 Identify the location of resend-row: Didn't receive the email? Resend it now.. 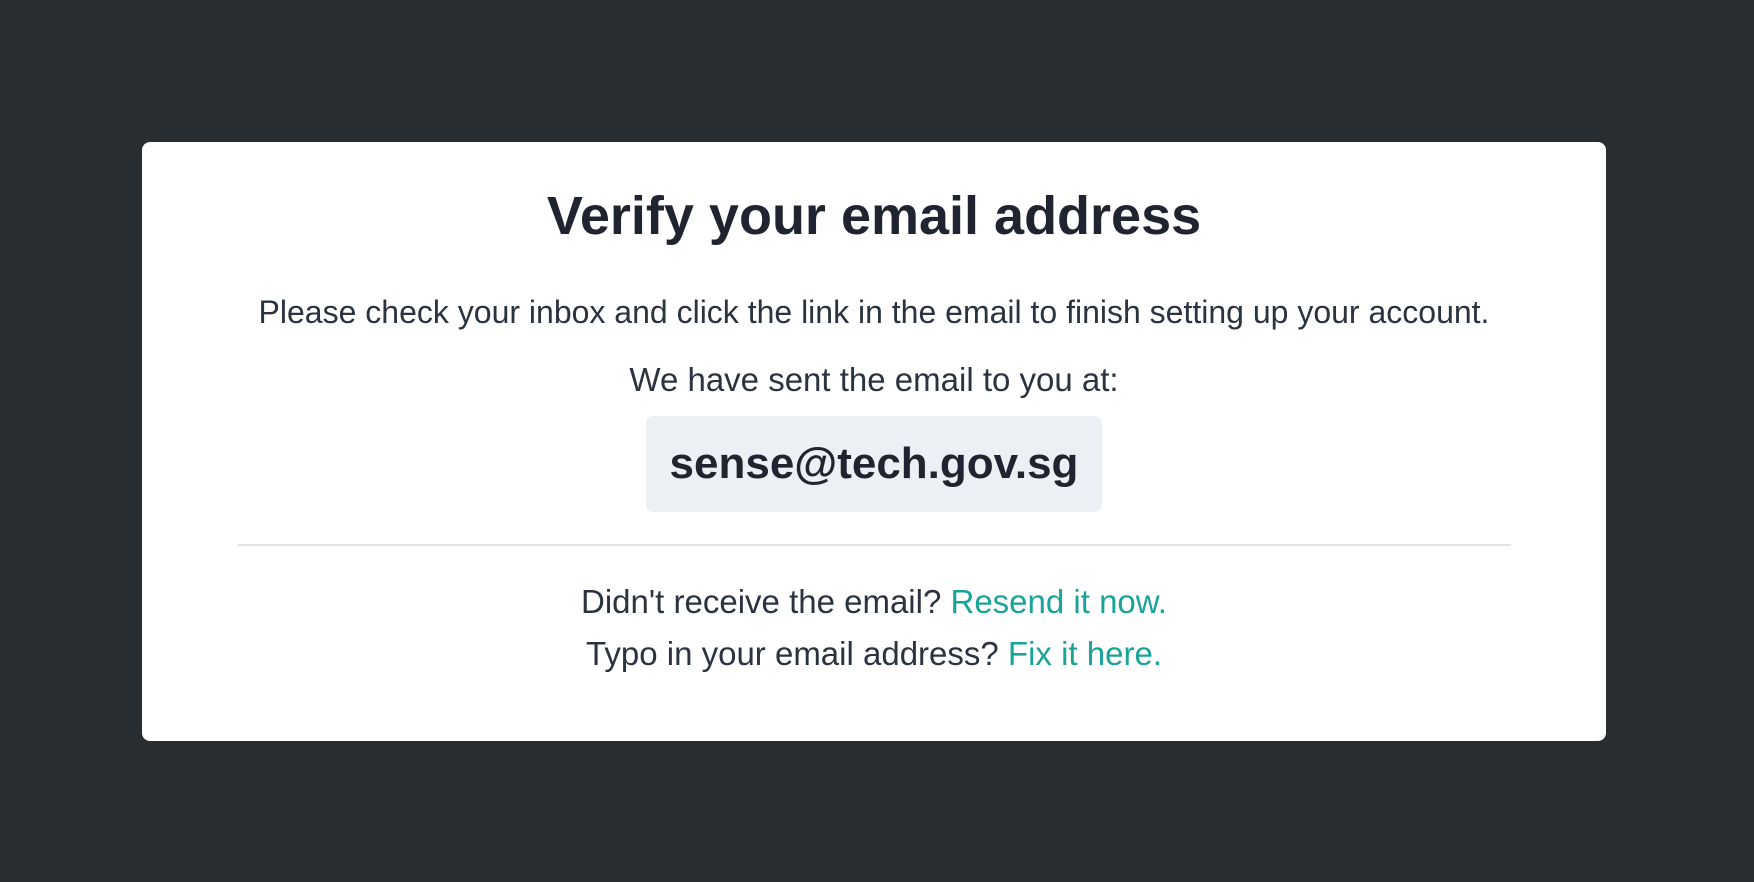
(874, 602).